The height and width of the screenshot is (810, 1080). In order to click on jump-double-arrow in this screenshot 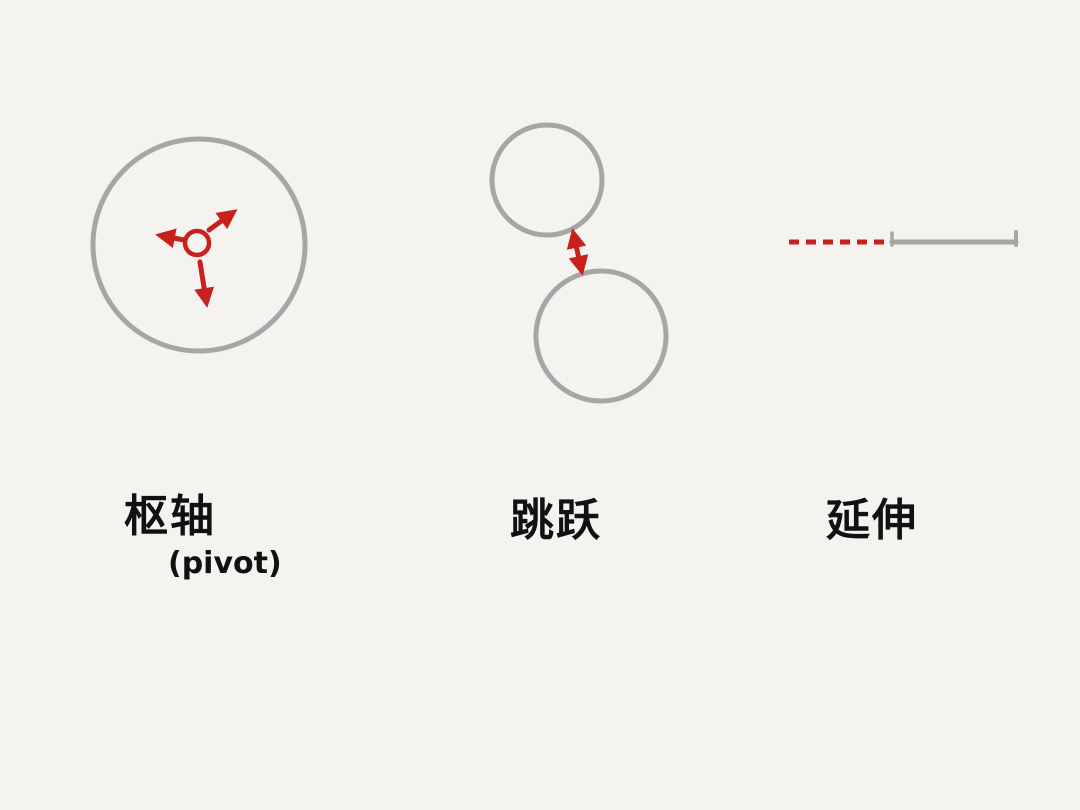, I will do `click(577, 252)`.